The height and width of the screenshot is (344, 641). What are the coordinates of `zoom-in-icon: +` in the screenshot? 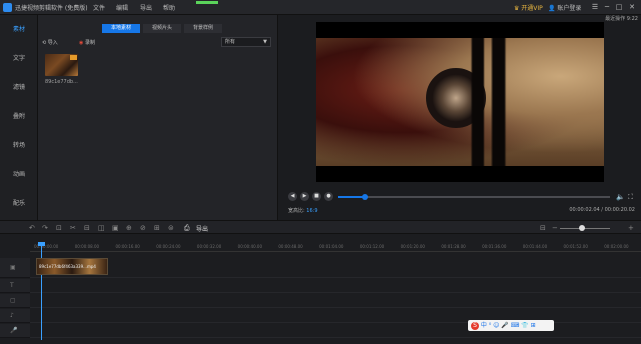 It's located at (631, 228).